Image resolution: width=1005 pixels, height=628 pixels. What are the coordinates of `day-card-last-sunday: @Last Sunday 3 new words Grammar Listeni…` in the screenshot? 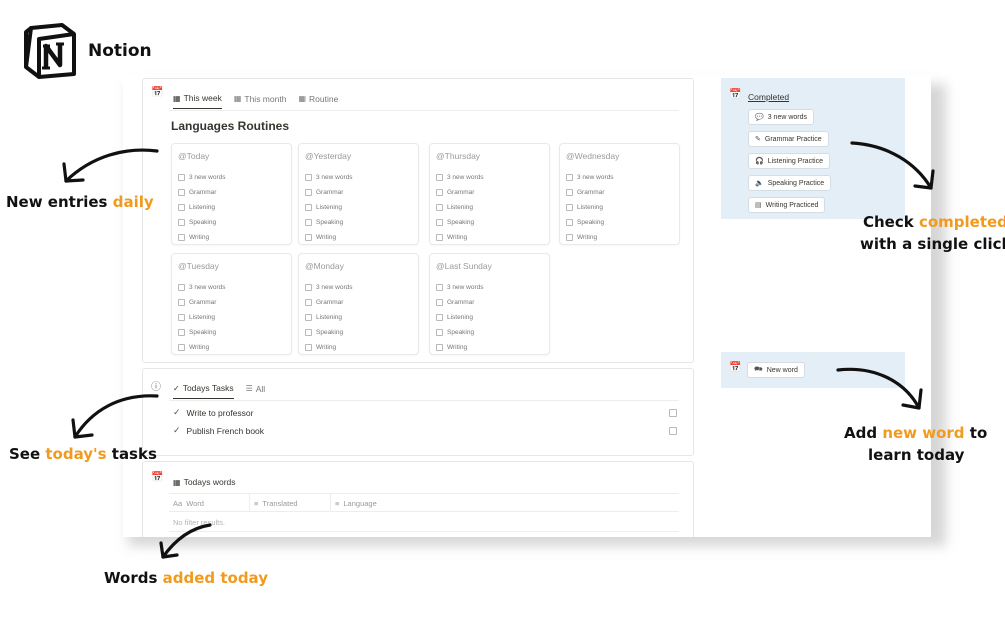 It's located at (489, 304).